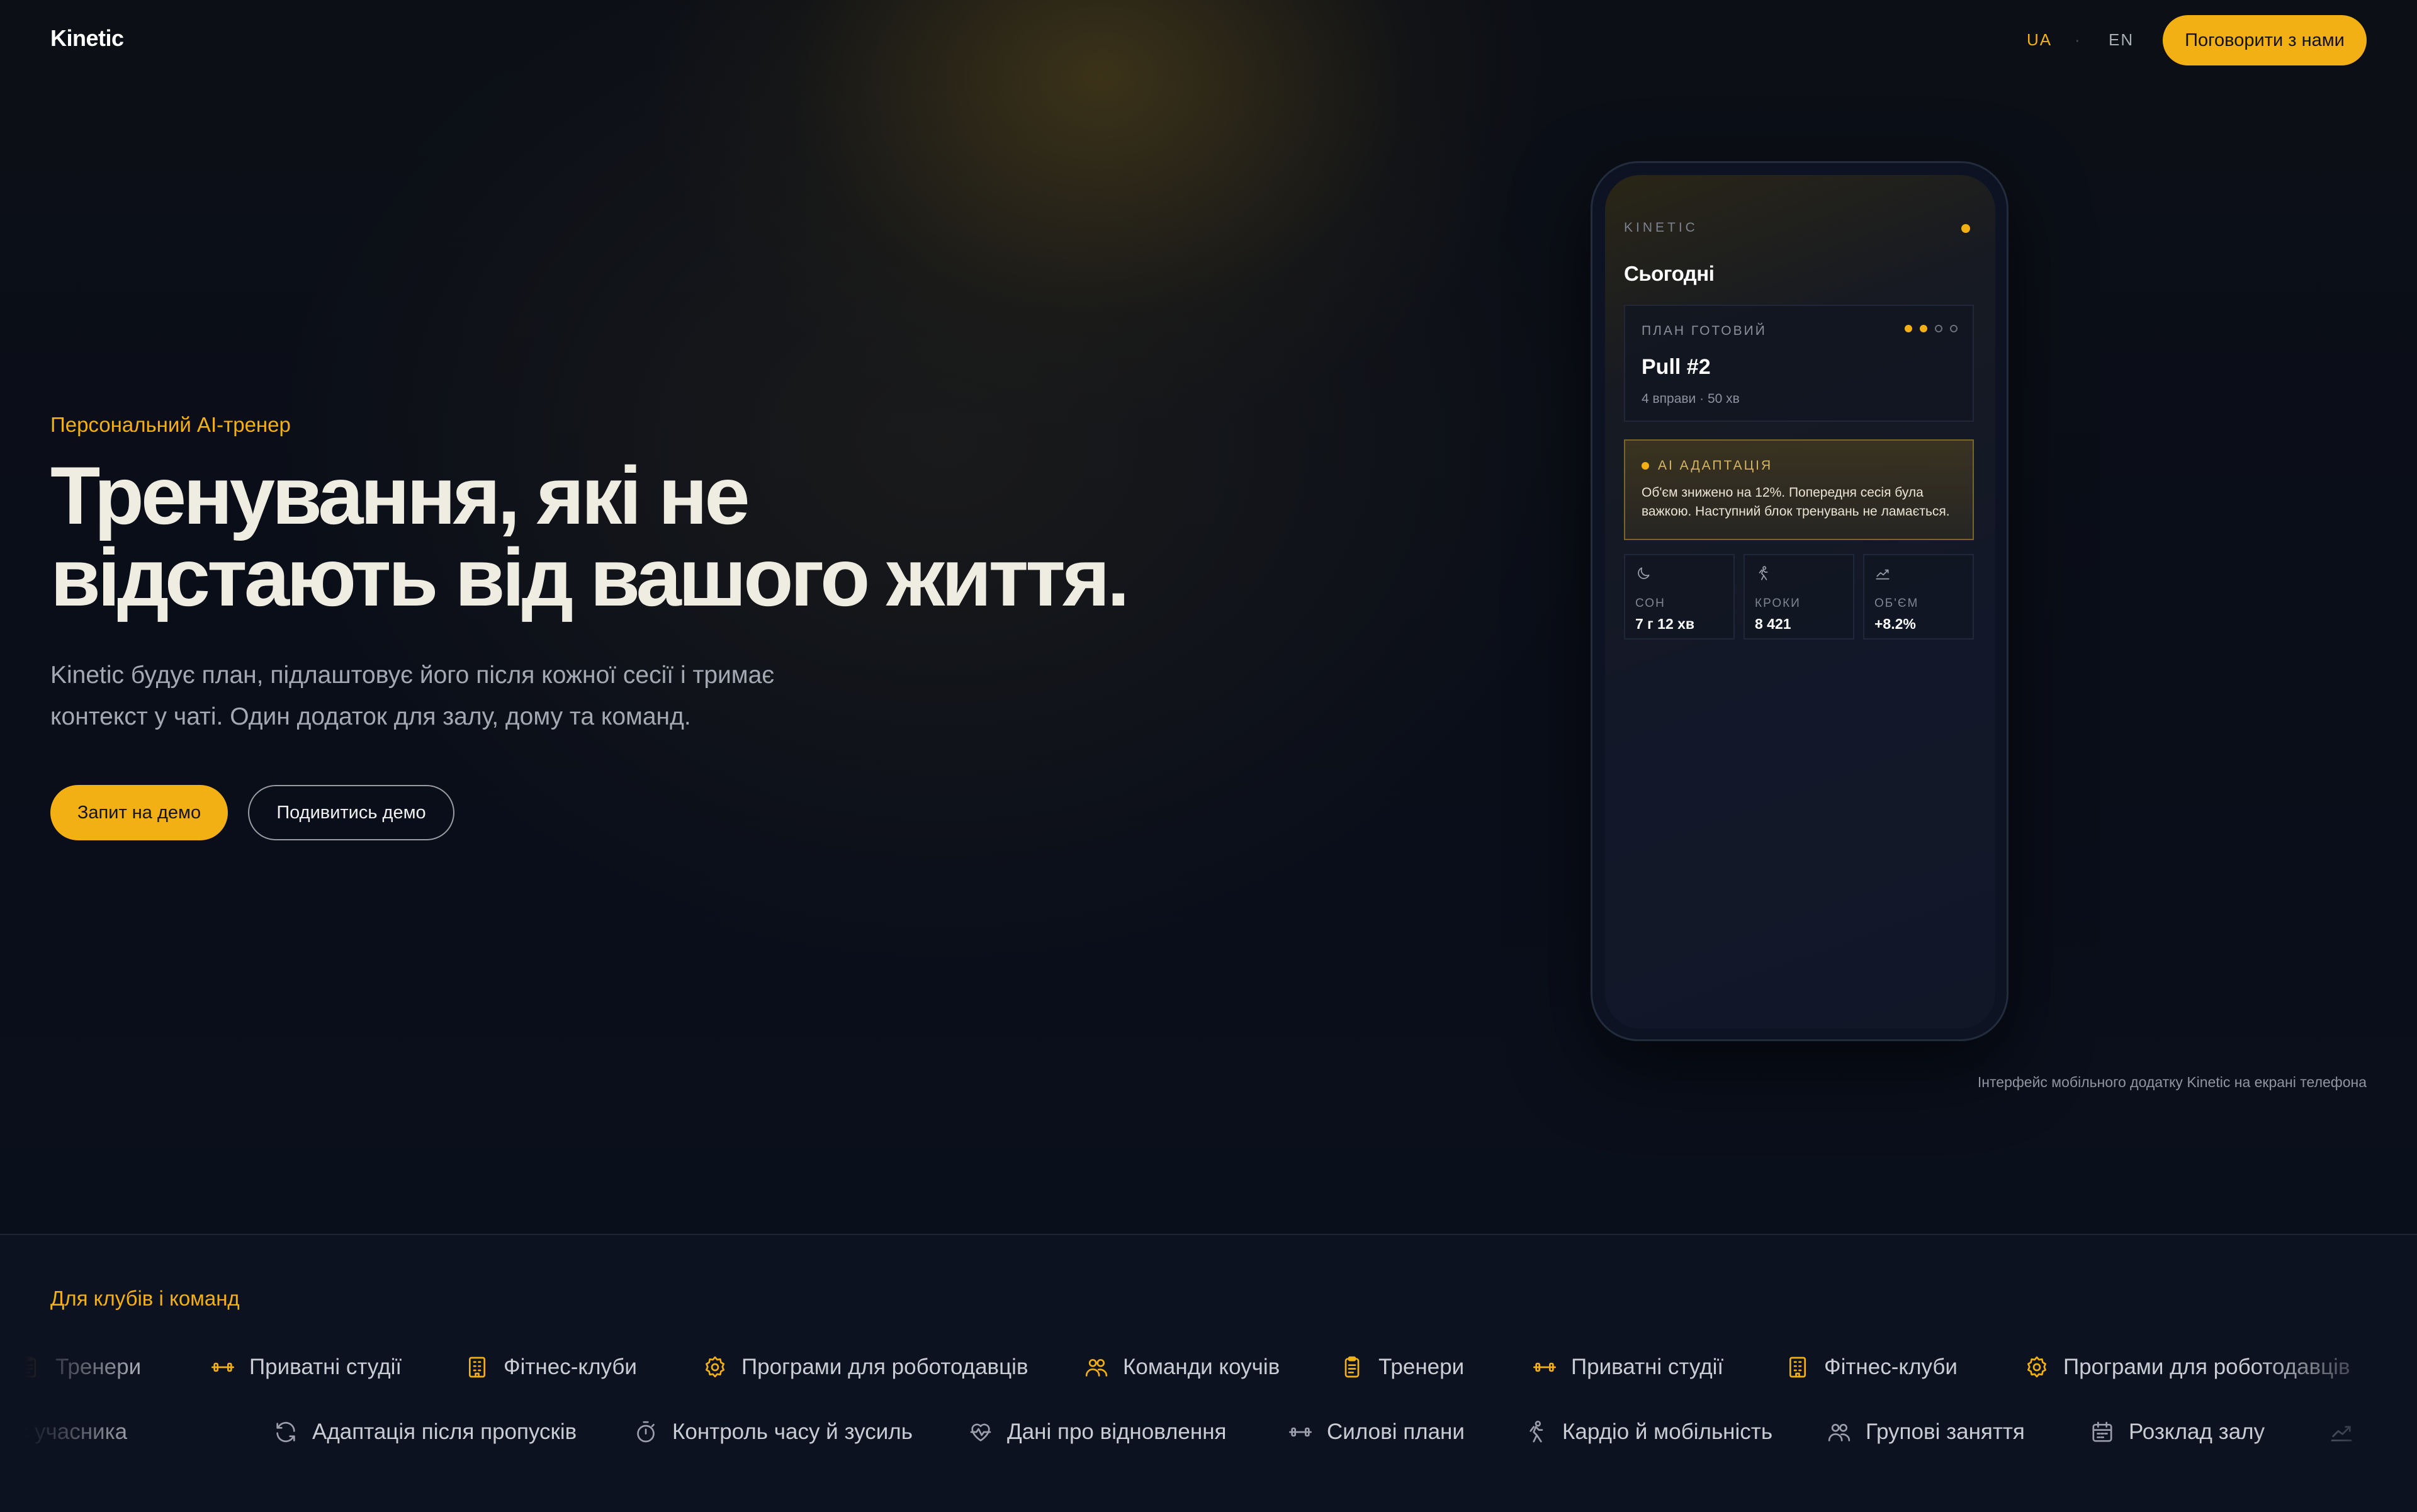 This screenshot has height=1512, width=2417. I want to click on stat-label: ОБ'ЄМ, so click(1896, 603).